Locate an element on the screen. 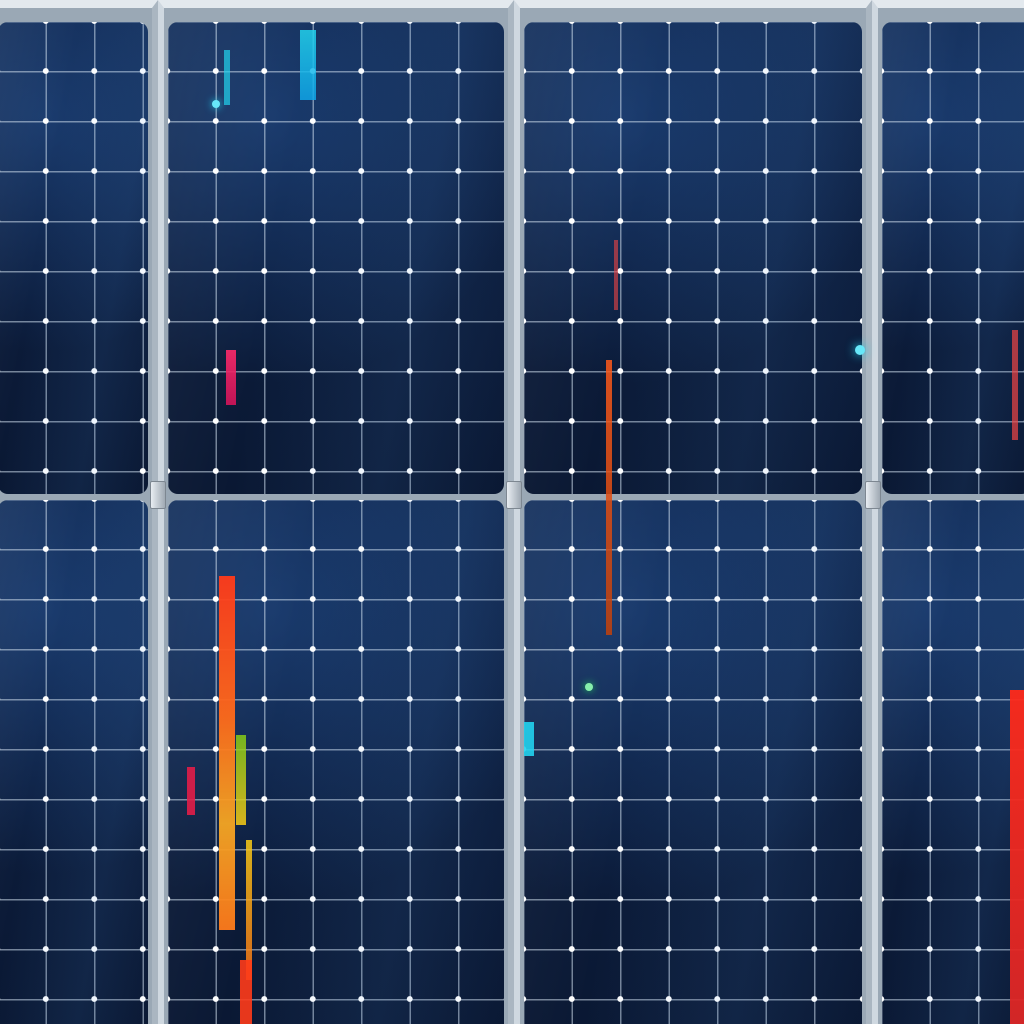 This screenshot has height=1024, width=1024. panel-4-upper-cells is located at coordinates (953, 258).